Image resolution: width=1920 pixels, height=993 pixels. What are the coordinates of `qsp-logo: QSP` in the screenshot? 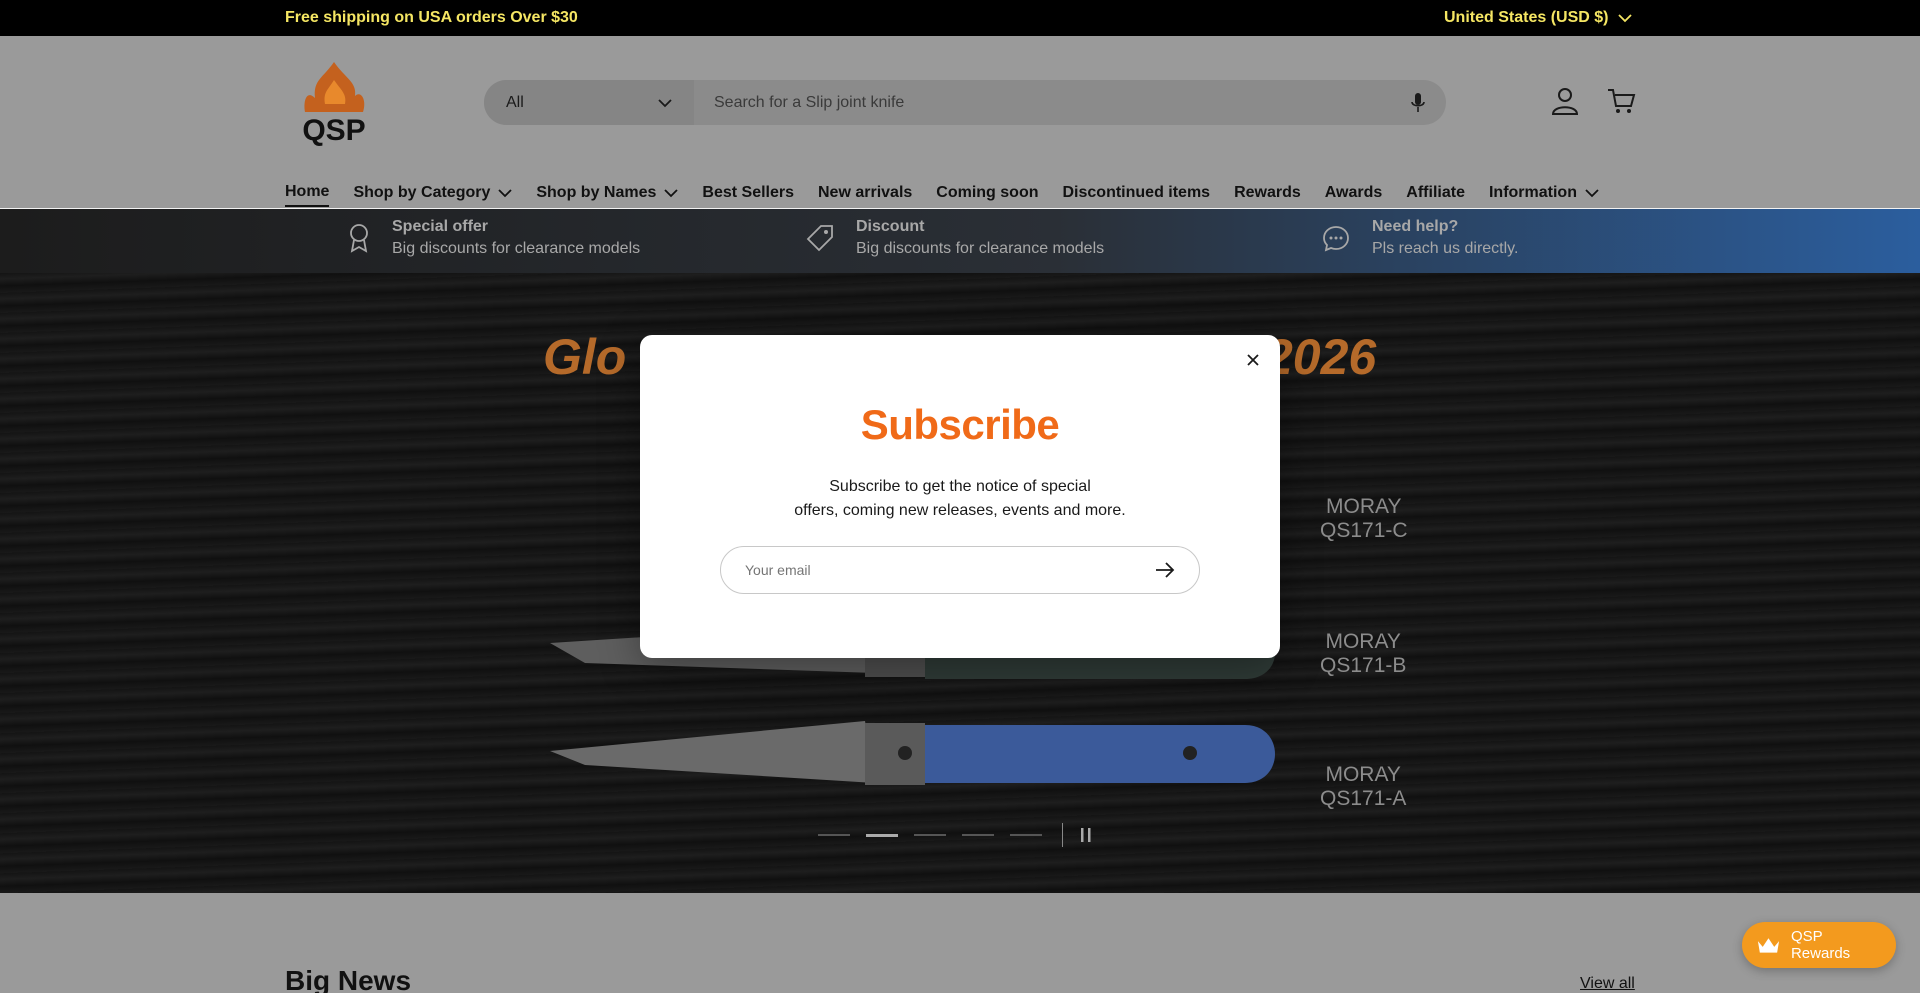 It's located at (334, 103).